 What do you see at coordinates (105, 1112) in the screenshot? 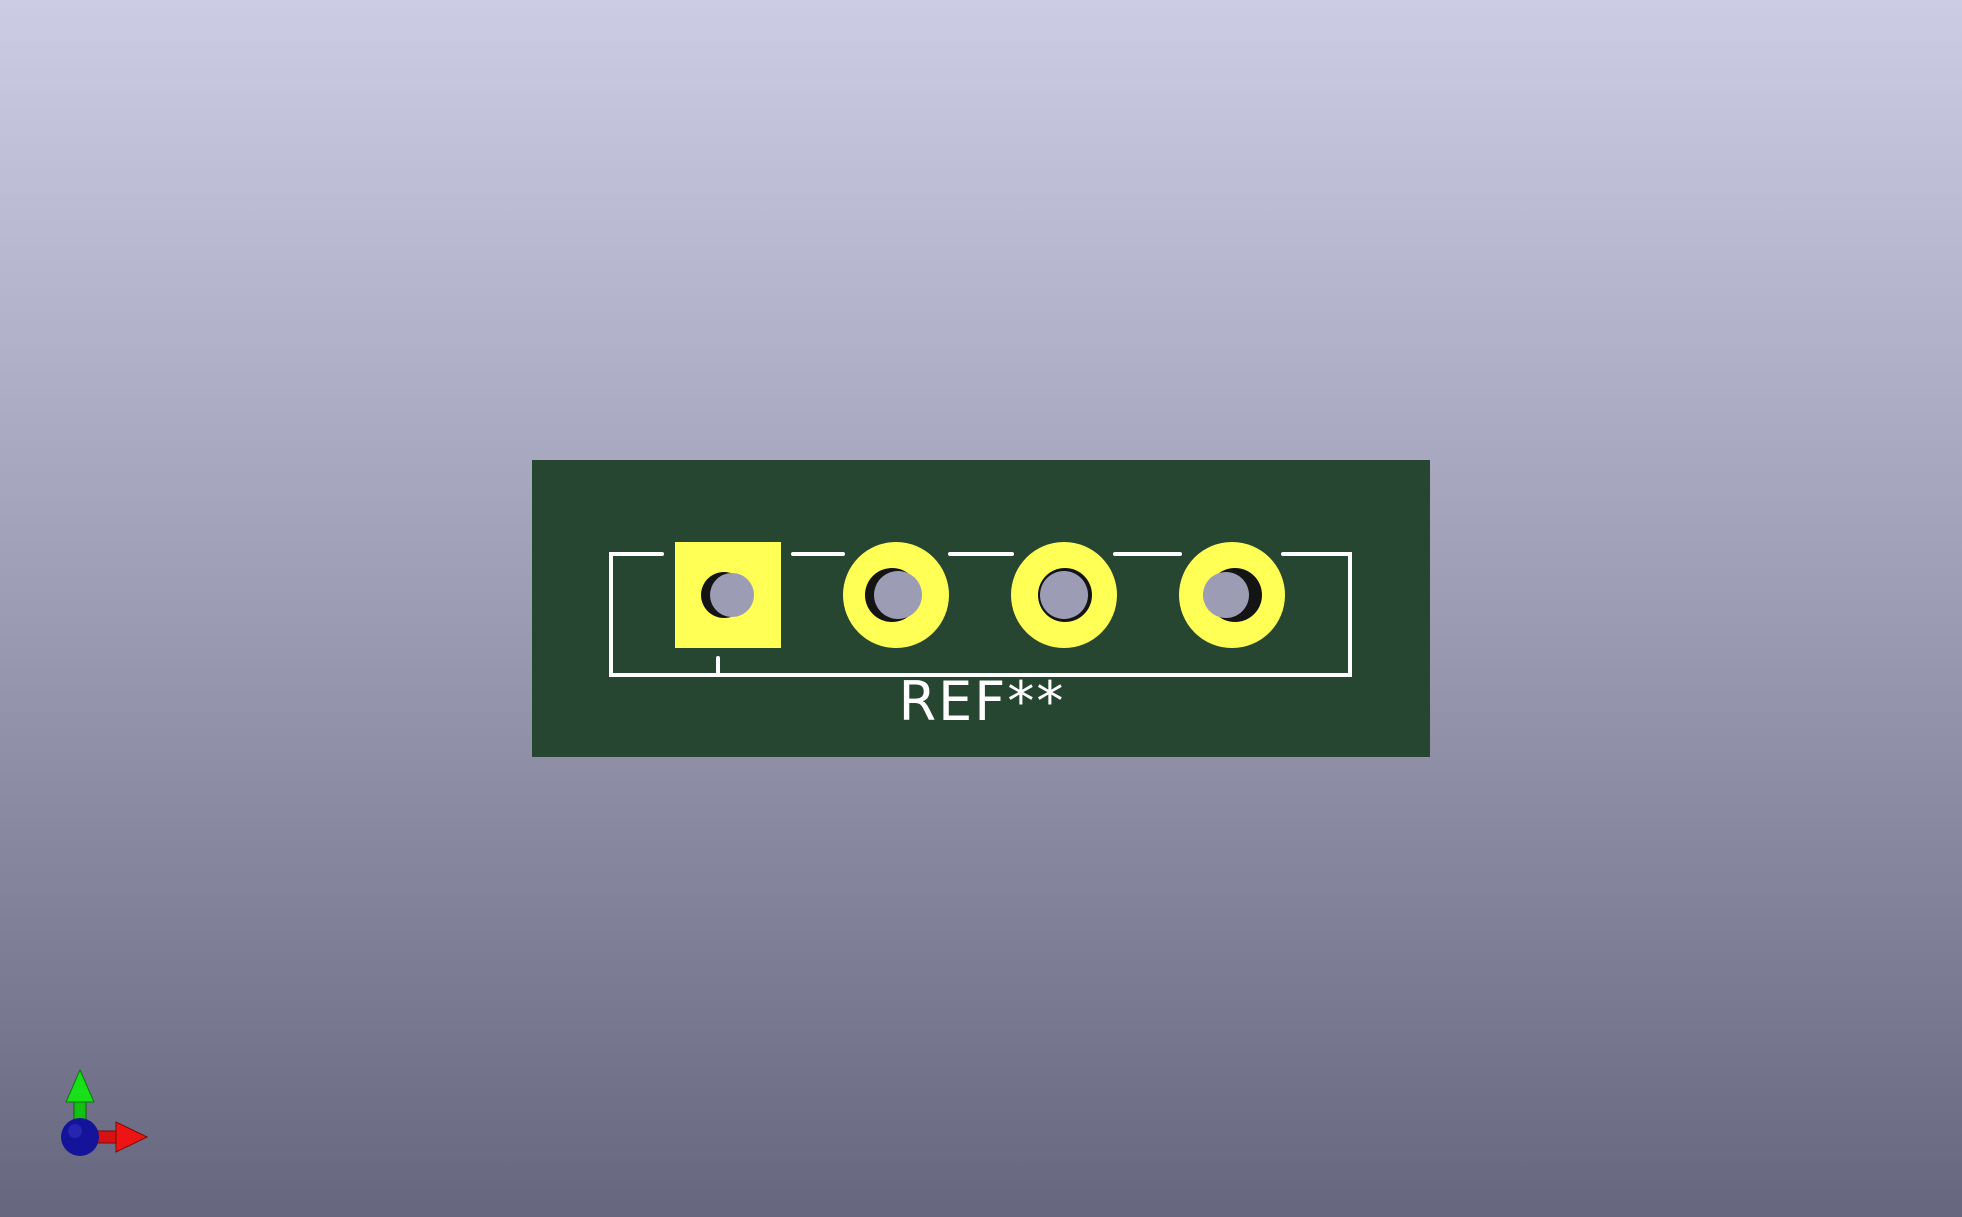
I see `axis-triad` at bounding box center [105, 1112].